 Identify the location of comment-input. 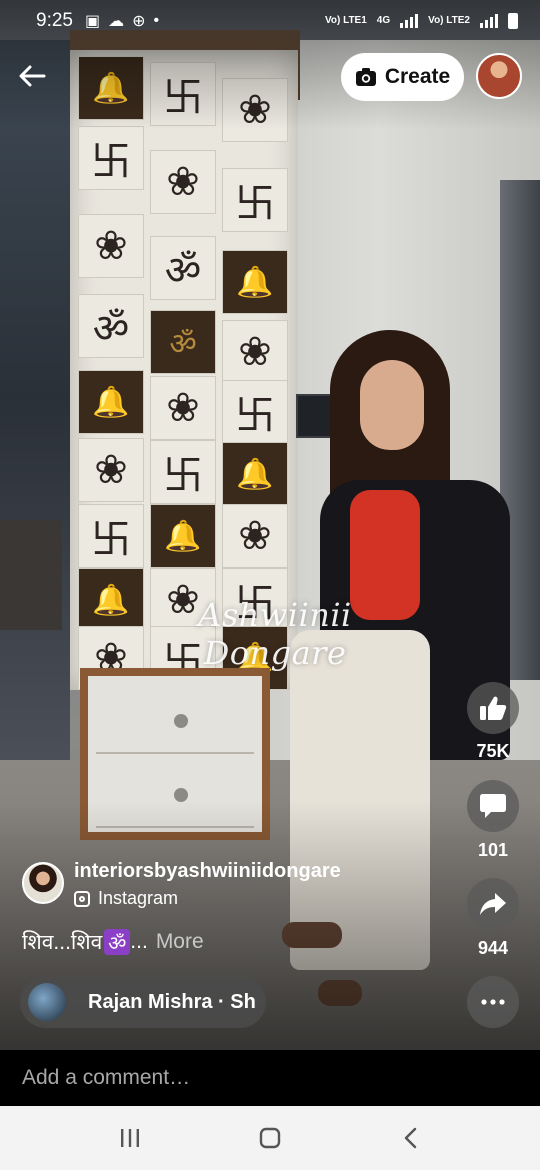
(262, 1078).